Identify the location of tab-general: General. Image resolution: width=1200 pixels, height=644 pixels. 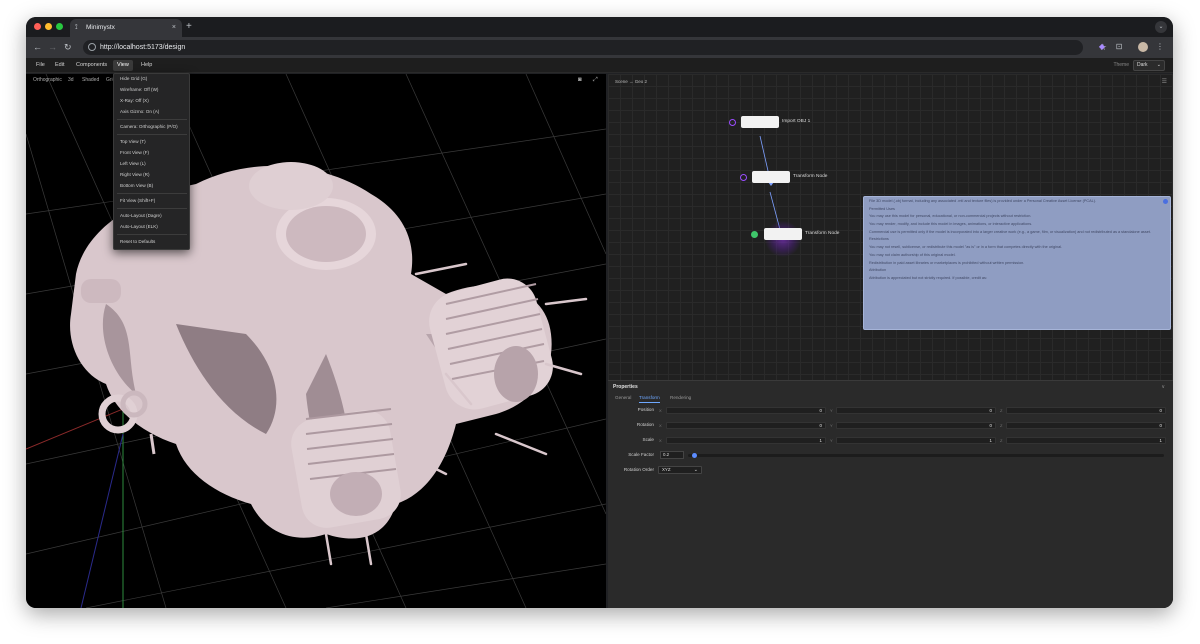
(623, 398).